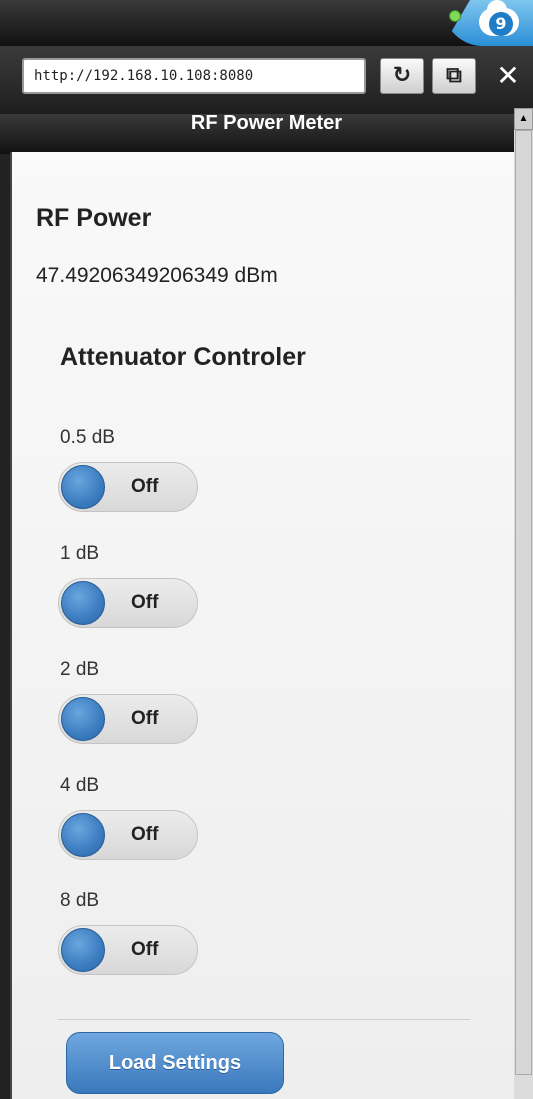 This screenshot has height=1099, width=533. What do you see at coordinates (523, 119) in the screenshot?
I see `scroll-up-icon: ▲` at bounding box center [523, 119].